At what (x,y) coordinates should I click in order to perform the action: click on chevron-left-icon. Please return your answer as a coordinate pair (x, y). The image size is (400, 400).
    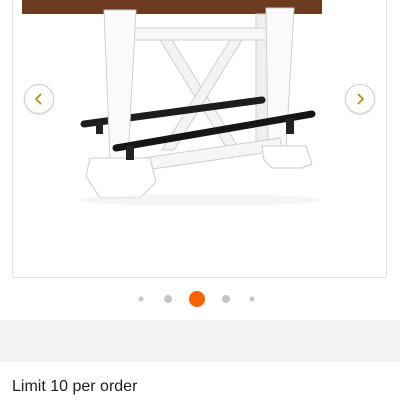
    Looking at the image, I should click on (38, 99).